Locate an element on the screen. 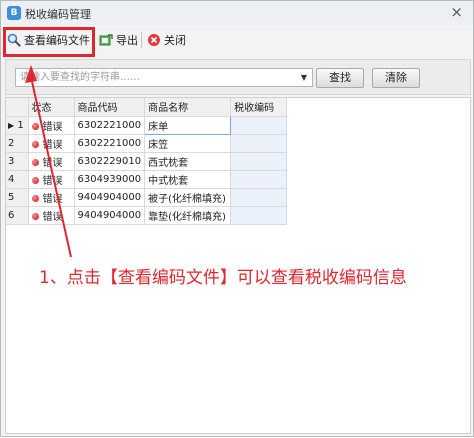 Image resolution: width=474 pixels, height=438 pixels. search-panel: ▼ 查找 清除 is located at coordinates (238, 77).